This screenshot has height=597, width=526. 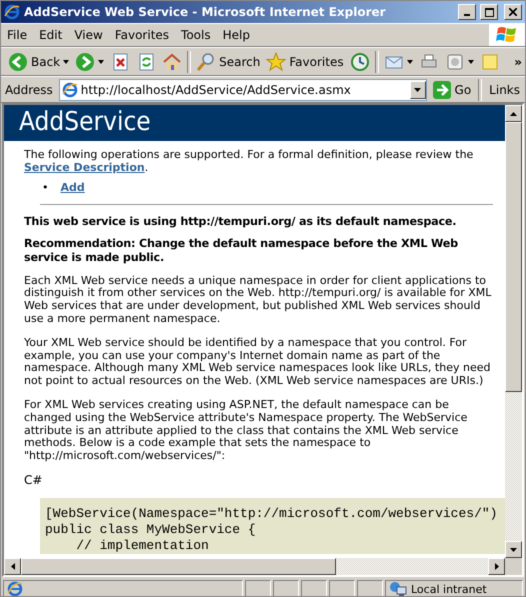 What do you see at coordinates (206, 62) in the screenshot?
I see `search-icon` at bounding box center [206, 62].